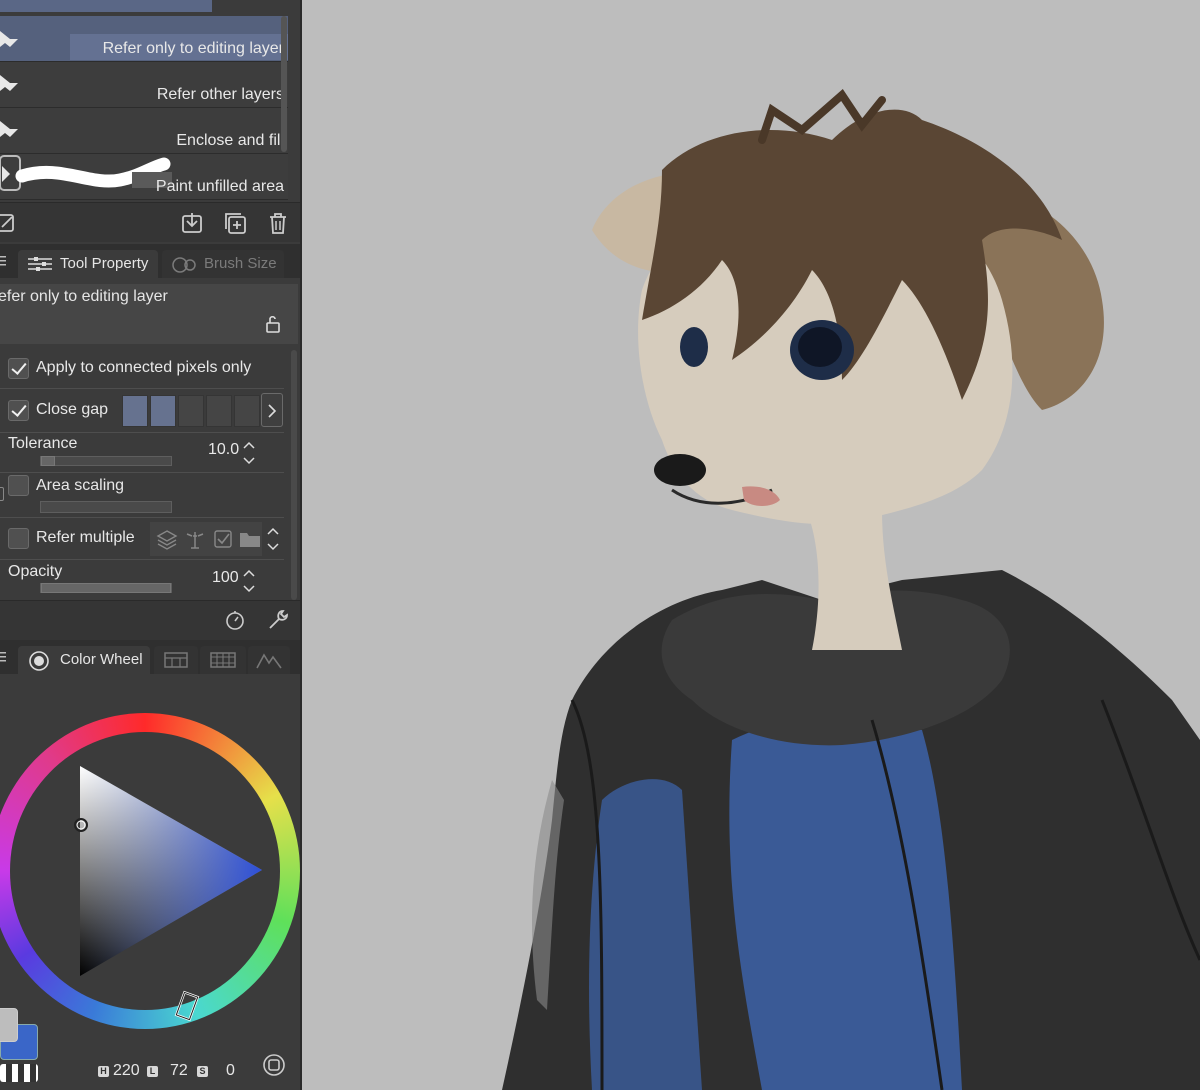 The height and width of the screenshot is (1090, 1200). I want to click on saturation-triangle, so click(150, 885).